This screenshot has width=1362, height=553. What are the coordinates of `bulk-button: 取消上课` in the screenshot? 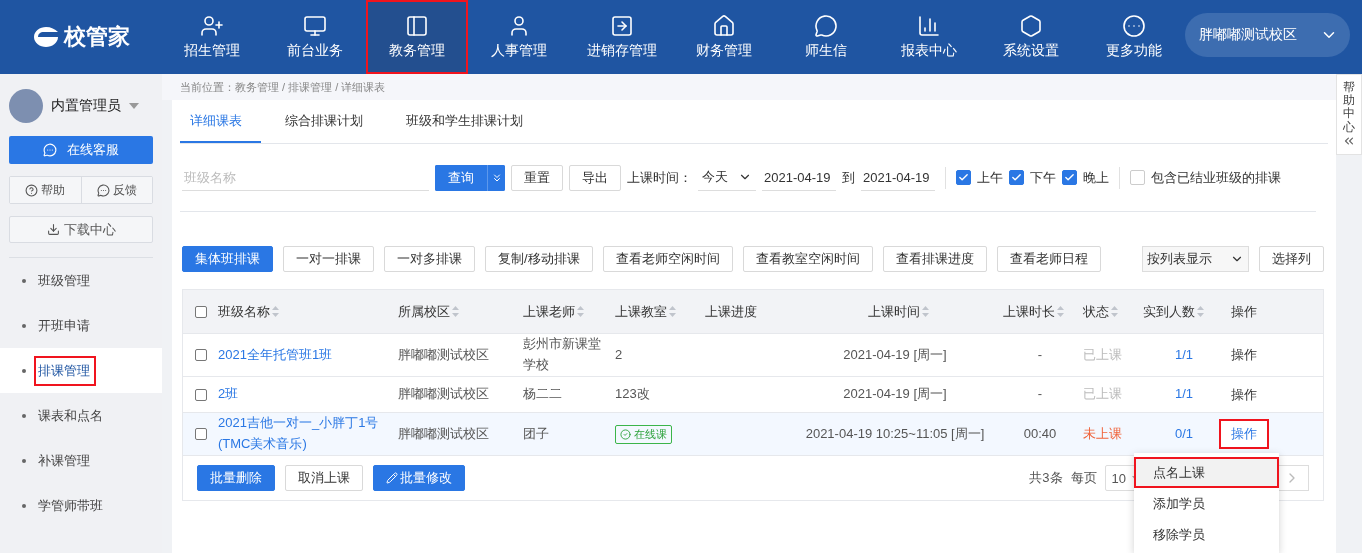 It's located at (324, 478).